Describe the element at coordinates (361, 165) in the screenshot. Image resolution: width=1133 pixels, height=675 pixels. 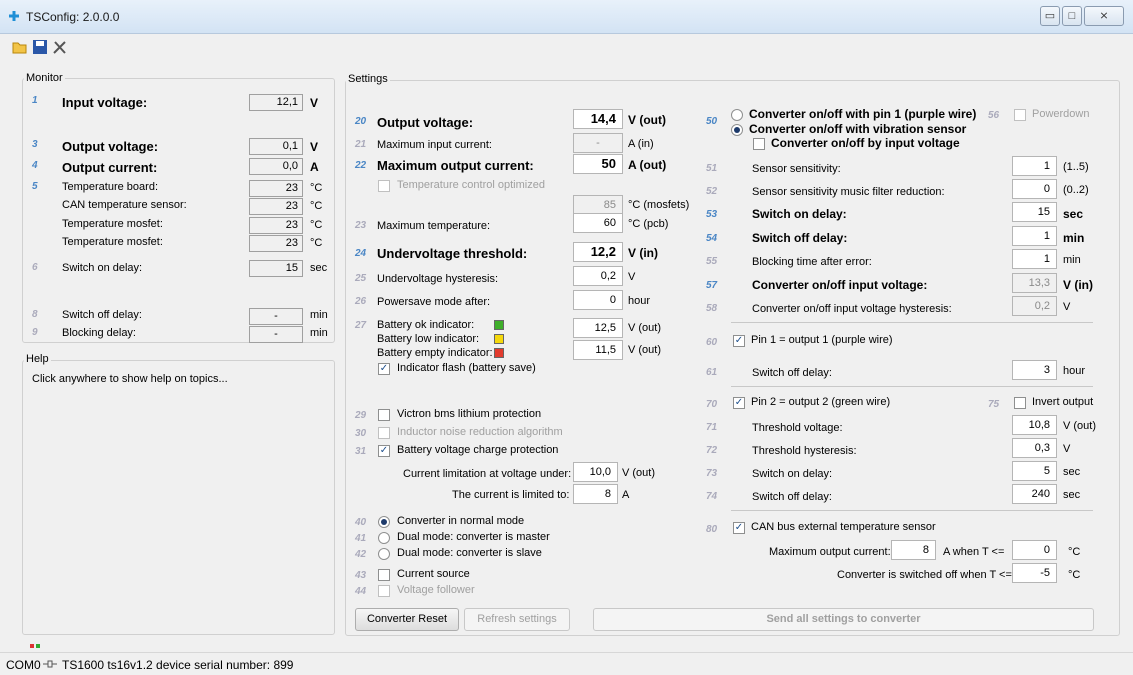
I see `num-22: 22` at that location.